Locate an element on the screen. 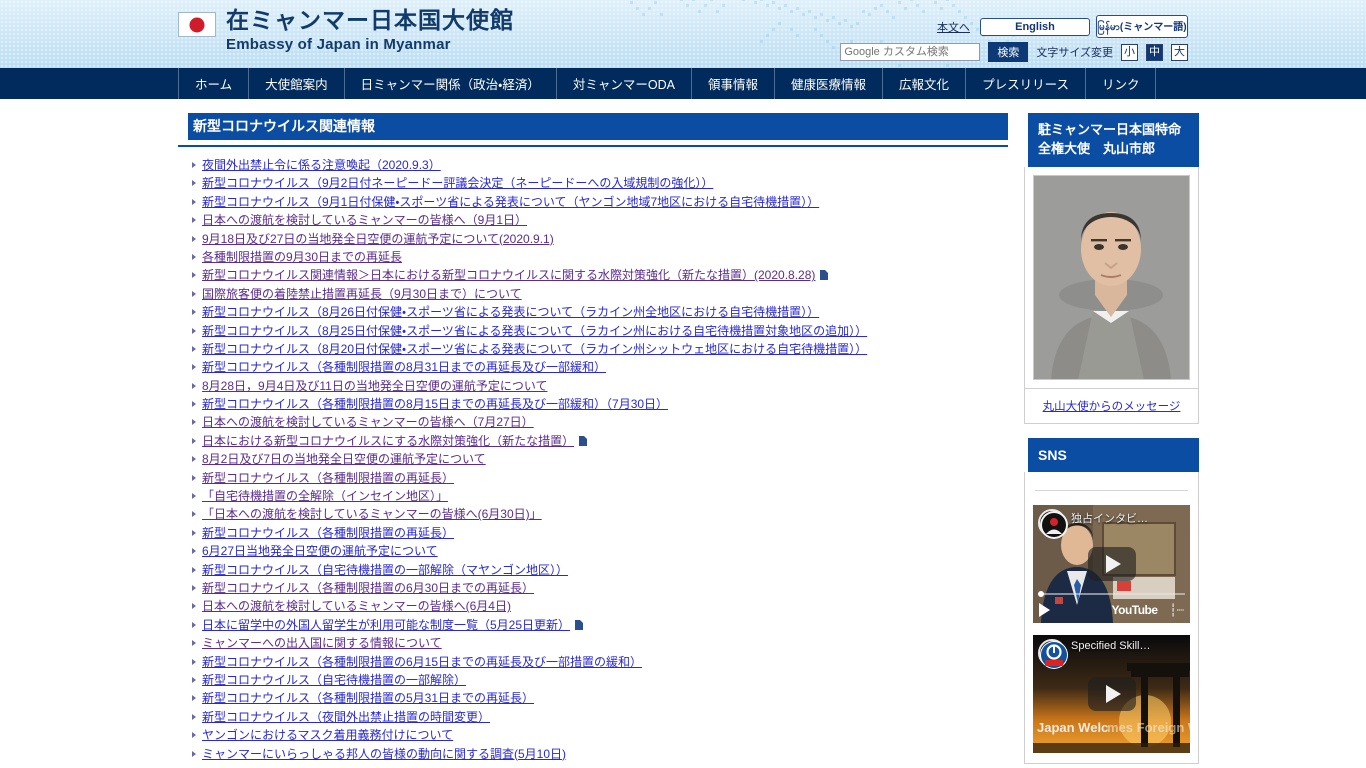  list-item: 日本における新型コロナウイルスにする水際対策強化（新たな措置） is located at coordinates (600, 441).